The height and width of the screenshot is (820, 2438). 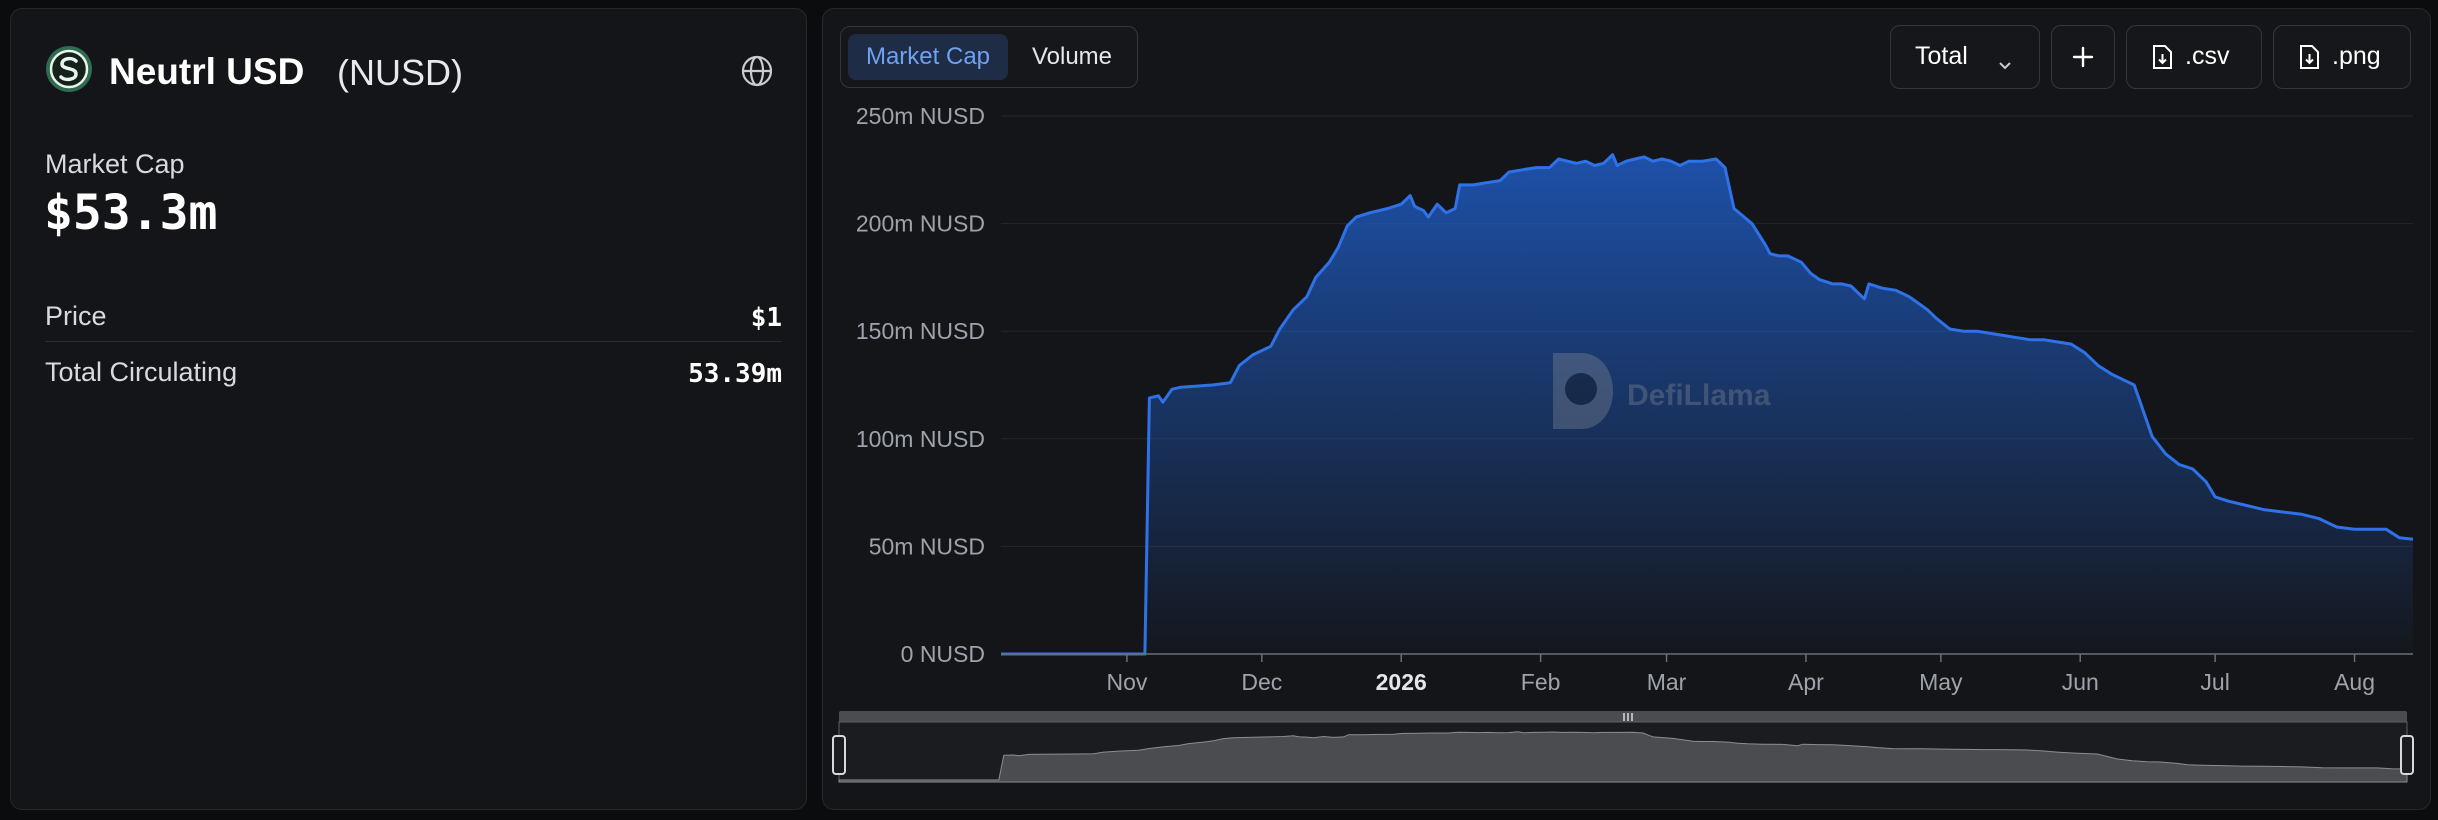 What do you see at coordinates (735, 374) in the screenshot?
I see `total-circulating-value: 53.39m` at bounding box center [735, 374].